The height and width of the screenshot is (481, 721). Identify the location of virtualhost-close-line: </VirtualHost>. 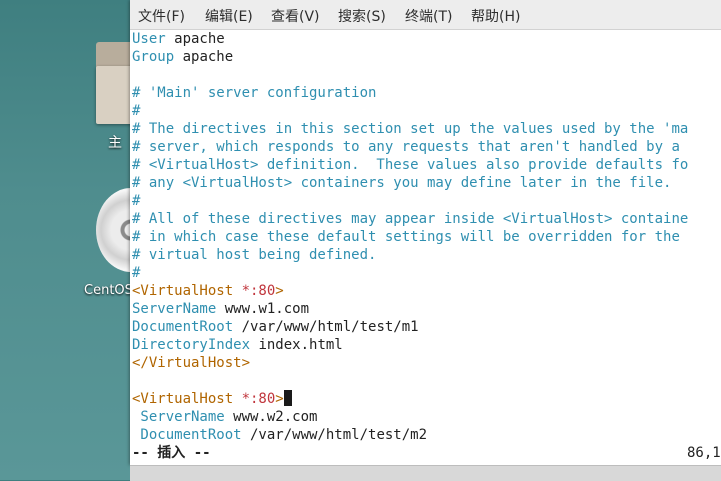
(191, 363).